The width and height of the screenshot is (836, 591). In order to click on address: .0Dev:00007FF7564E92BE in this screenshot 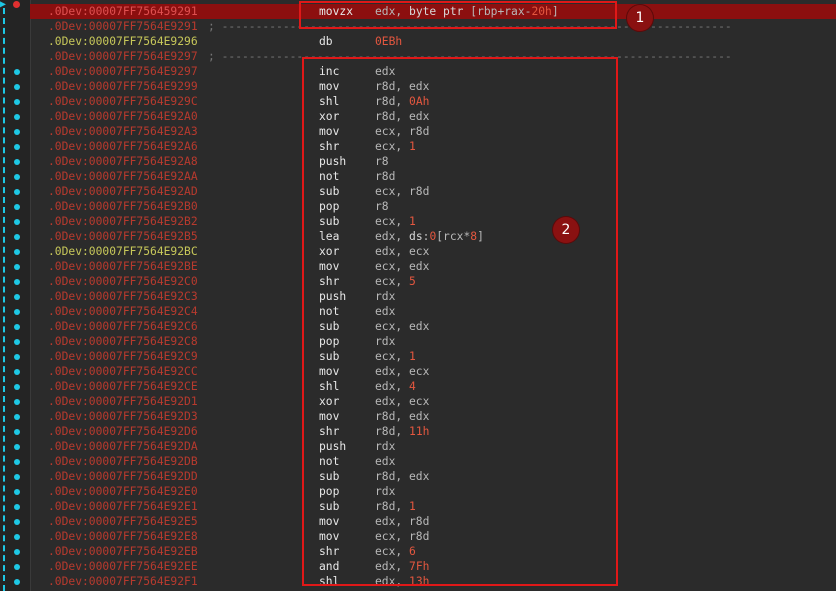, I will do `click(123, 266)`.